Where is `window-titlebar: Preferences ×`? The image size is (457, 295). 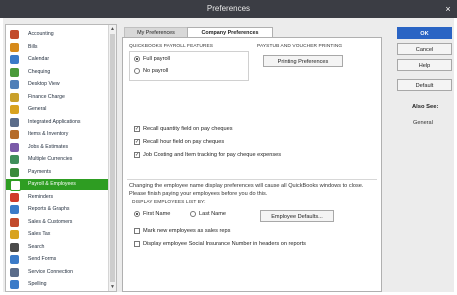 window-titlebar: Preferences × is located at coordinates (228, 9).